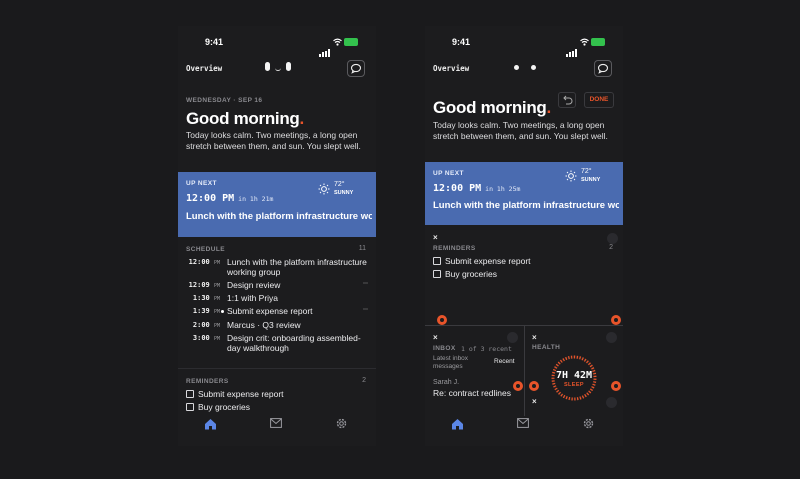 The image size is (800, 479). Describe the element at coordinates (222, 311) in the screenshot. I see `current-marker` at that location.